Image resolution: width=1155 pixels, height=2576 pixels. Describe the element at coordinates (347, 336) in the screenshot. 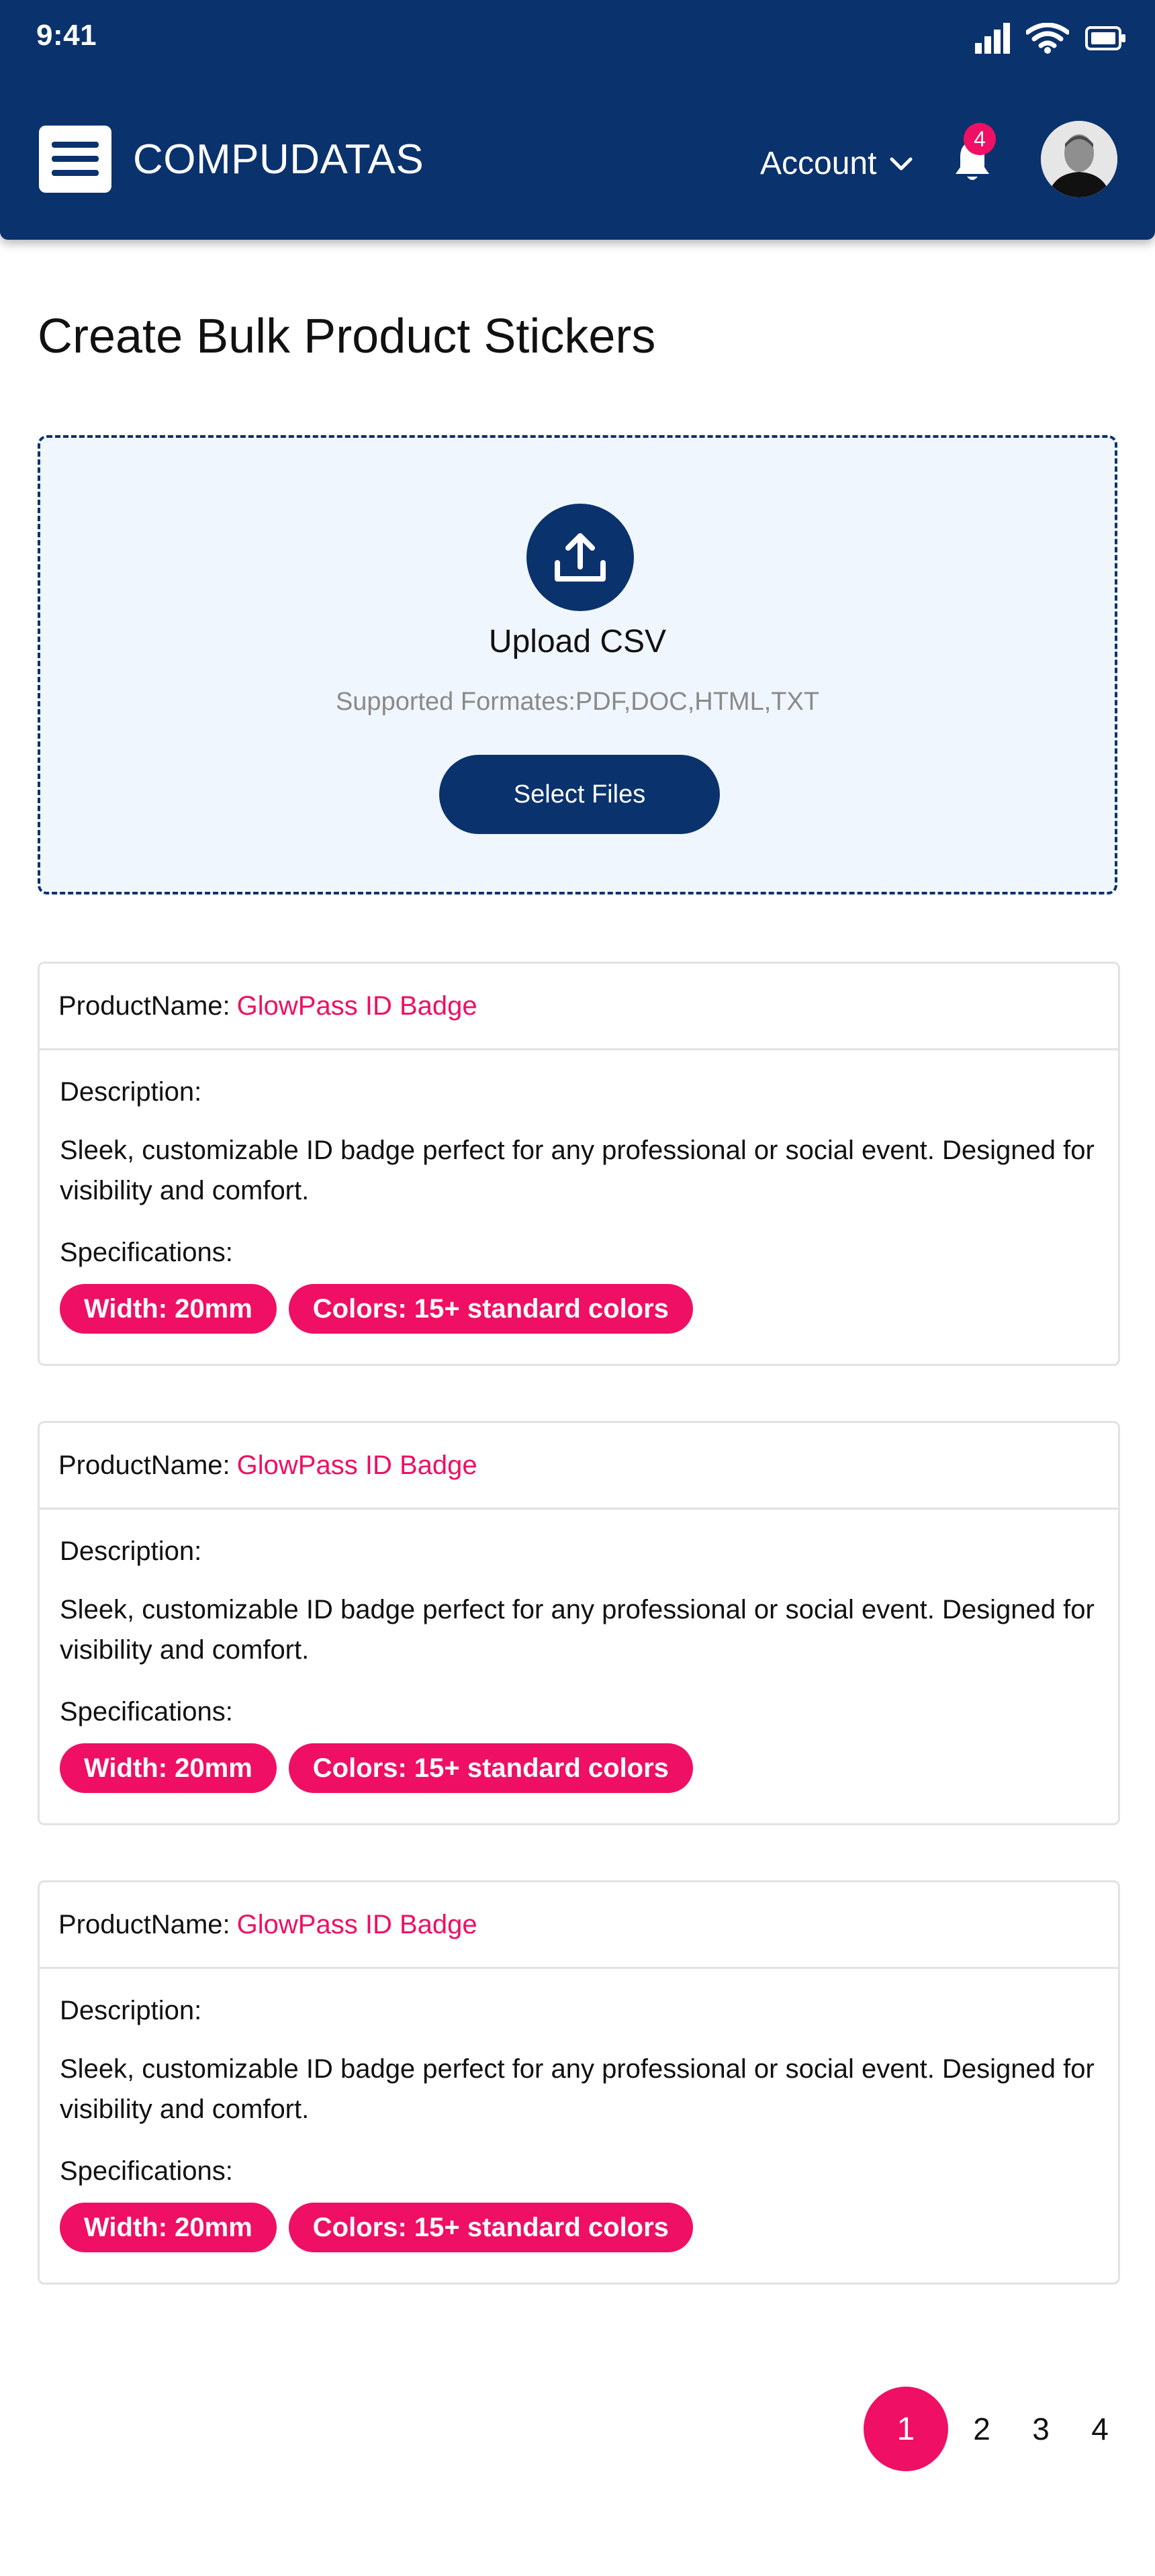

I see `page-title: Create Bulk Product Stickers` at that location.